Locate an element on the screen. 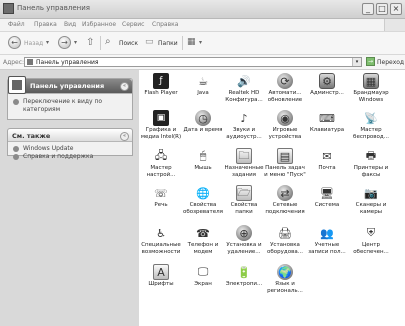 The image size is (405, 326). item-label: Игровые устройства is located at coordinates (285, 133).